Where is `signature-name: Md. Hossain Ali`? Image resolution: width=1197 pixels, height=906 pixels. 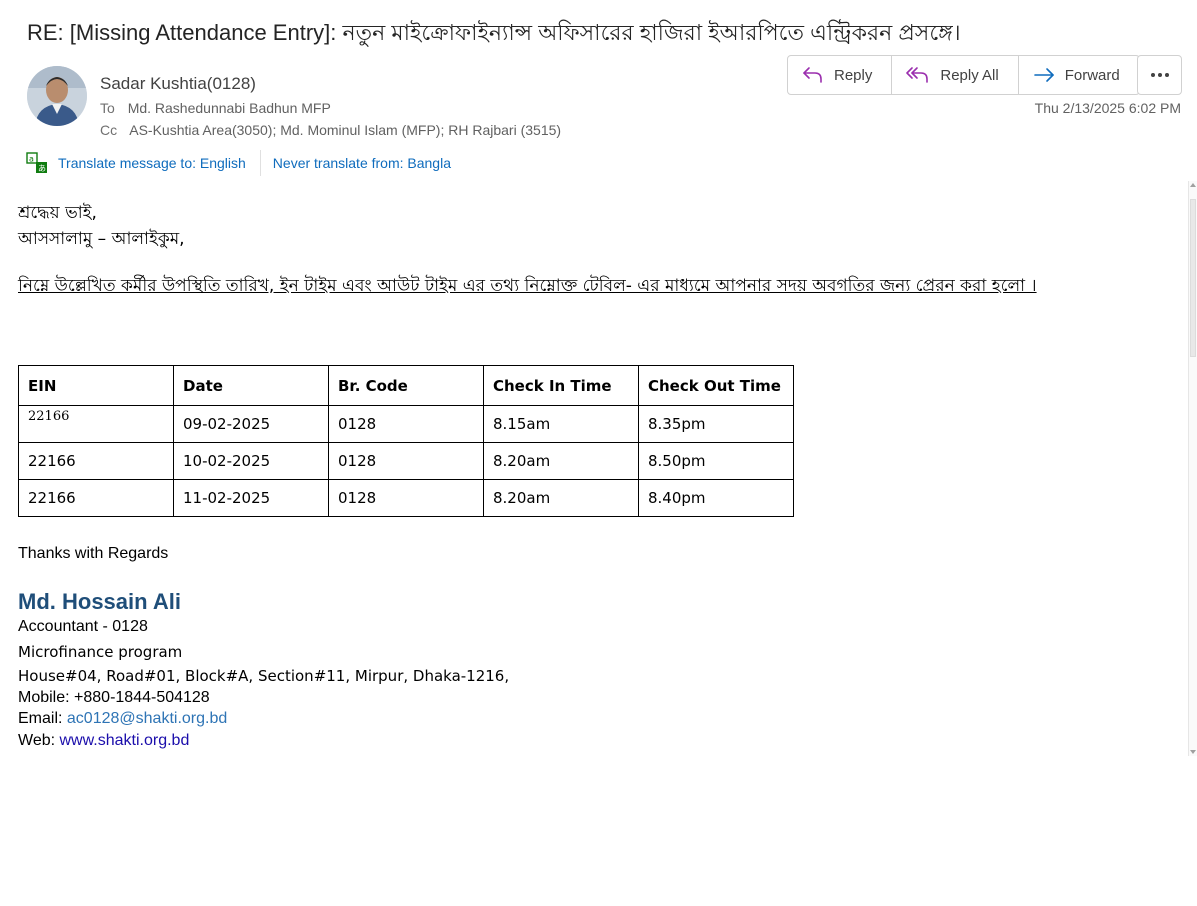 signature-name: Md. Hossain Ali is located at coordinates (99, 601).